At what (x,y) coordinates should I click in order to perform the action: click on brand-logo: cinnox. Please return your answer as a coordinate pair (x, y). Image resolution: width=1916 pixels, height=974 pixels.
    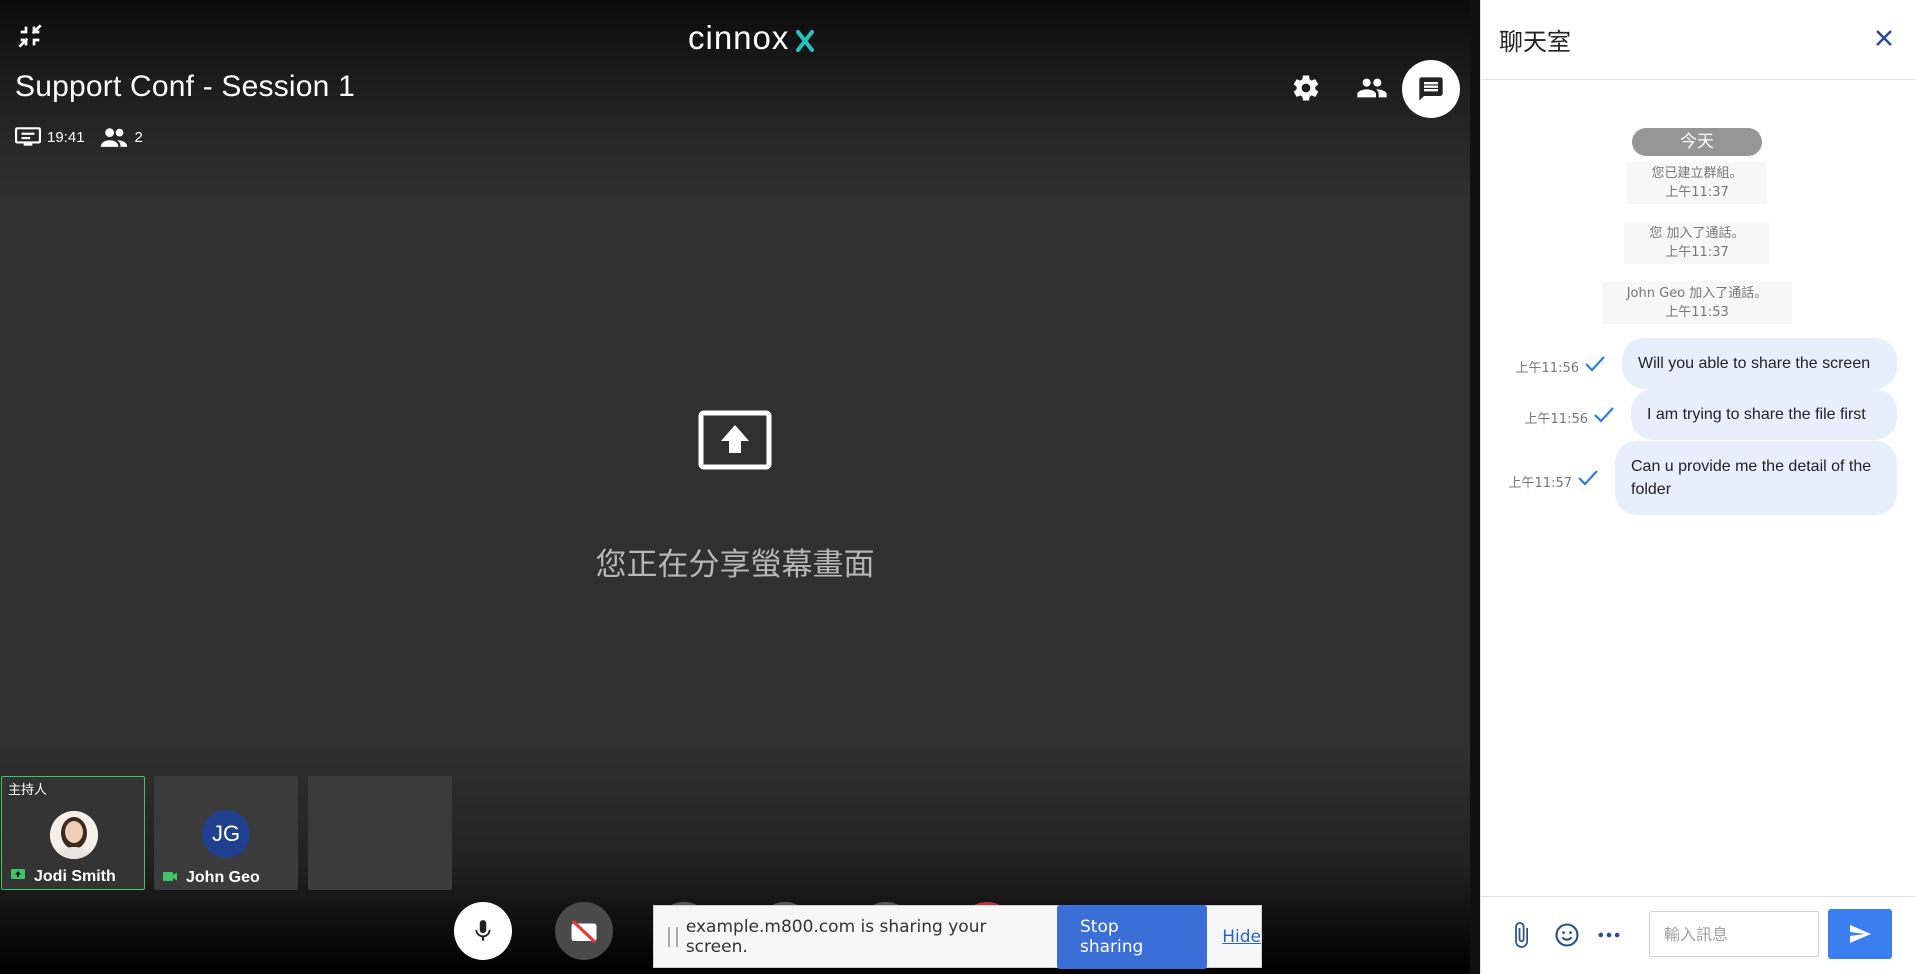
    Looking at the image, I should click on (758, 38).